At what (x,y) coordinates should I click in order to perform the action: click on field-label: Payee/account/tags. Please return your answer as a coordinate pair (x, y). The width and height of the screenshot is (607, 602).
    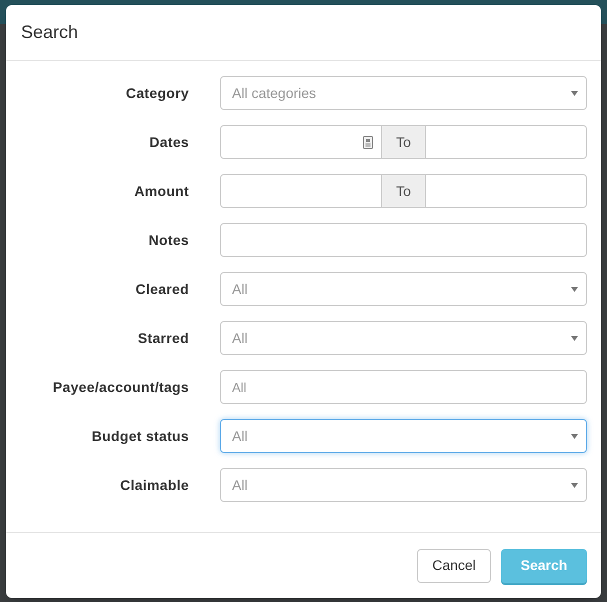
    Looking at the image, I should click on (120, 387).